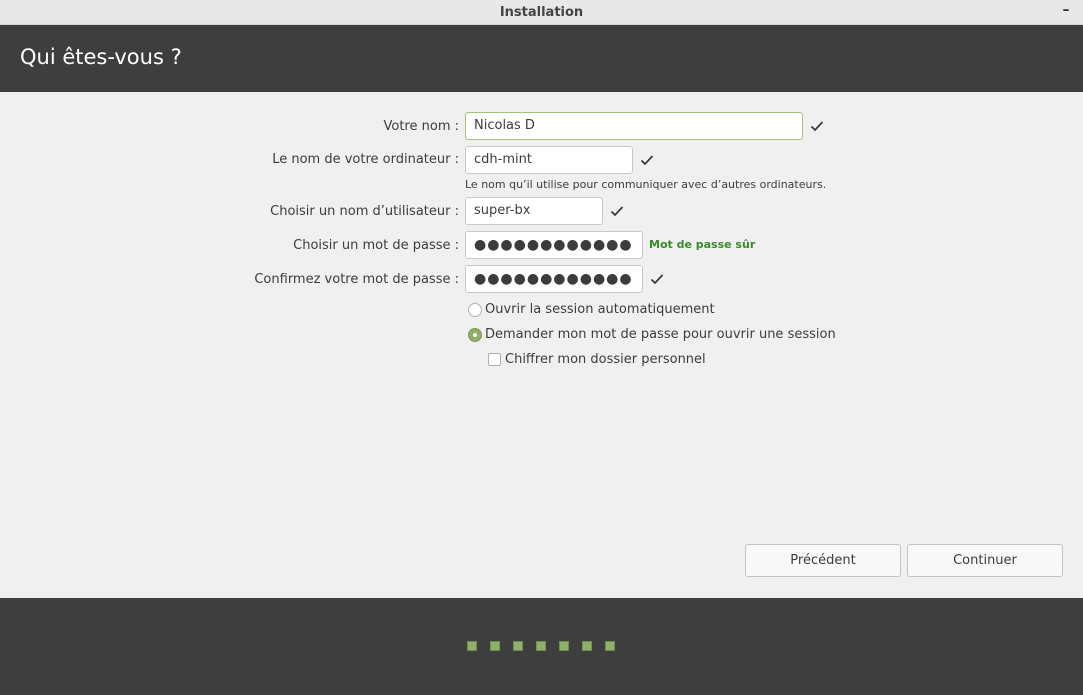  What do you see at coordinates (823, 560) in the screenshot?
I see `back-button: Précédent` at bounding box center [823, 560].